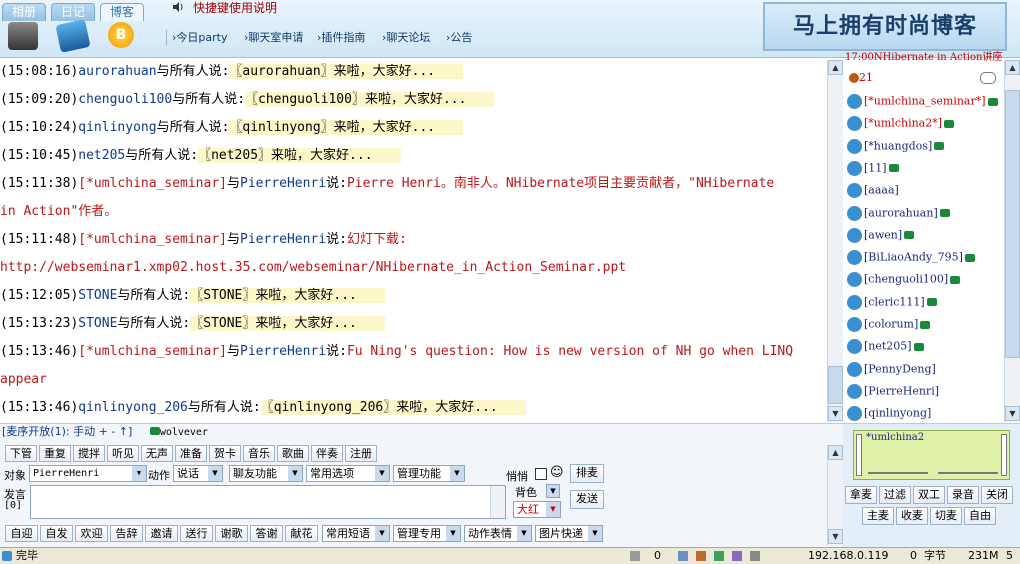 The image size is (1020, 564). What do you see at coordinates (73, 12) in the screenshot?
I see `tab-diary: 日记` at bounding box center [73, 12].